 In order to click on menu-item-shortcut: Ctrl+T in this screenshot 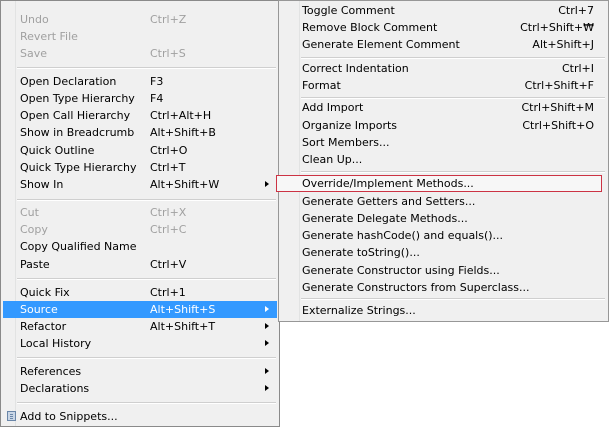, I will do `click(168, 167)`.